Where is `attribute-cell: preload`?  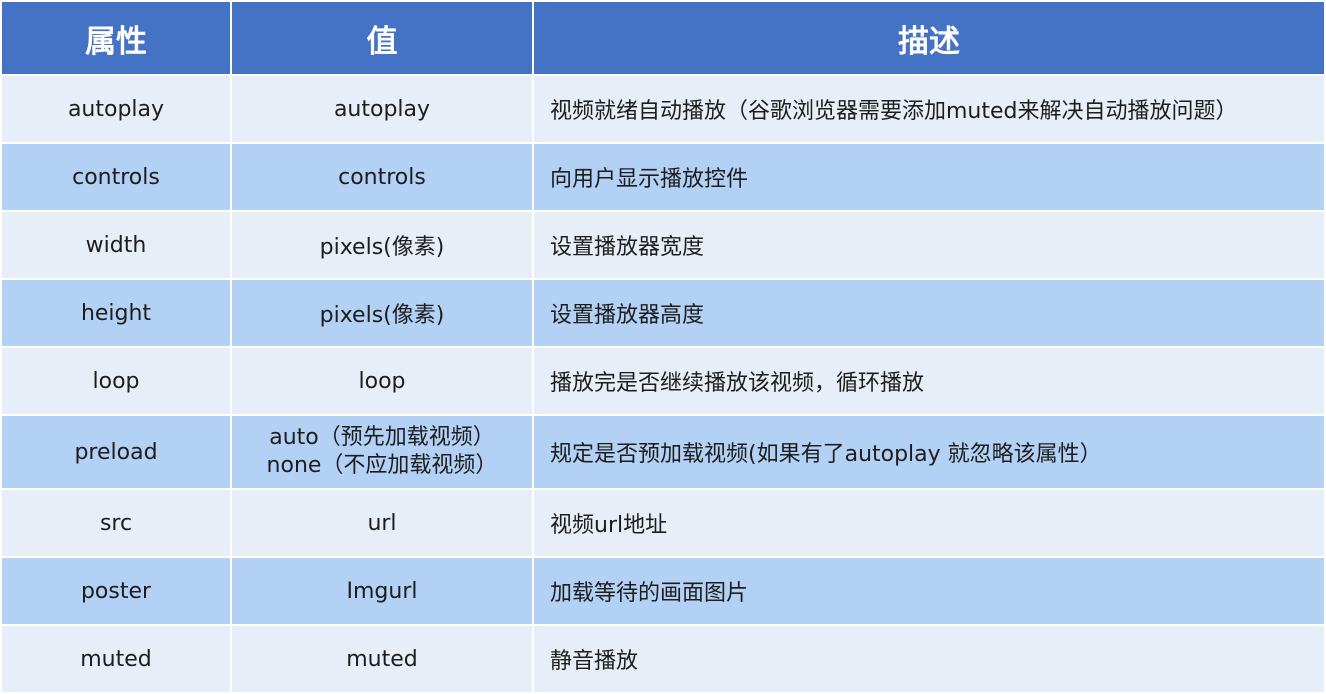
attribute-cell: preload is located at coordinates (116, 452).